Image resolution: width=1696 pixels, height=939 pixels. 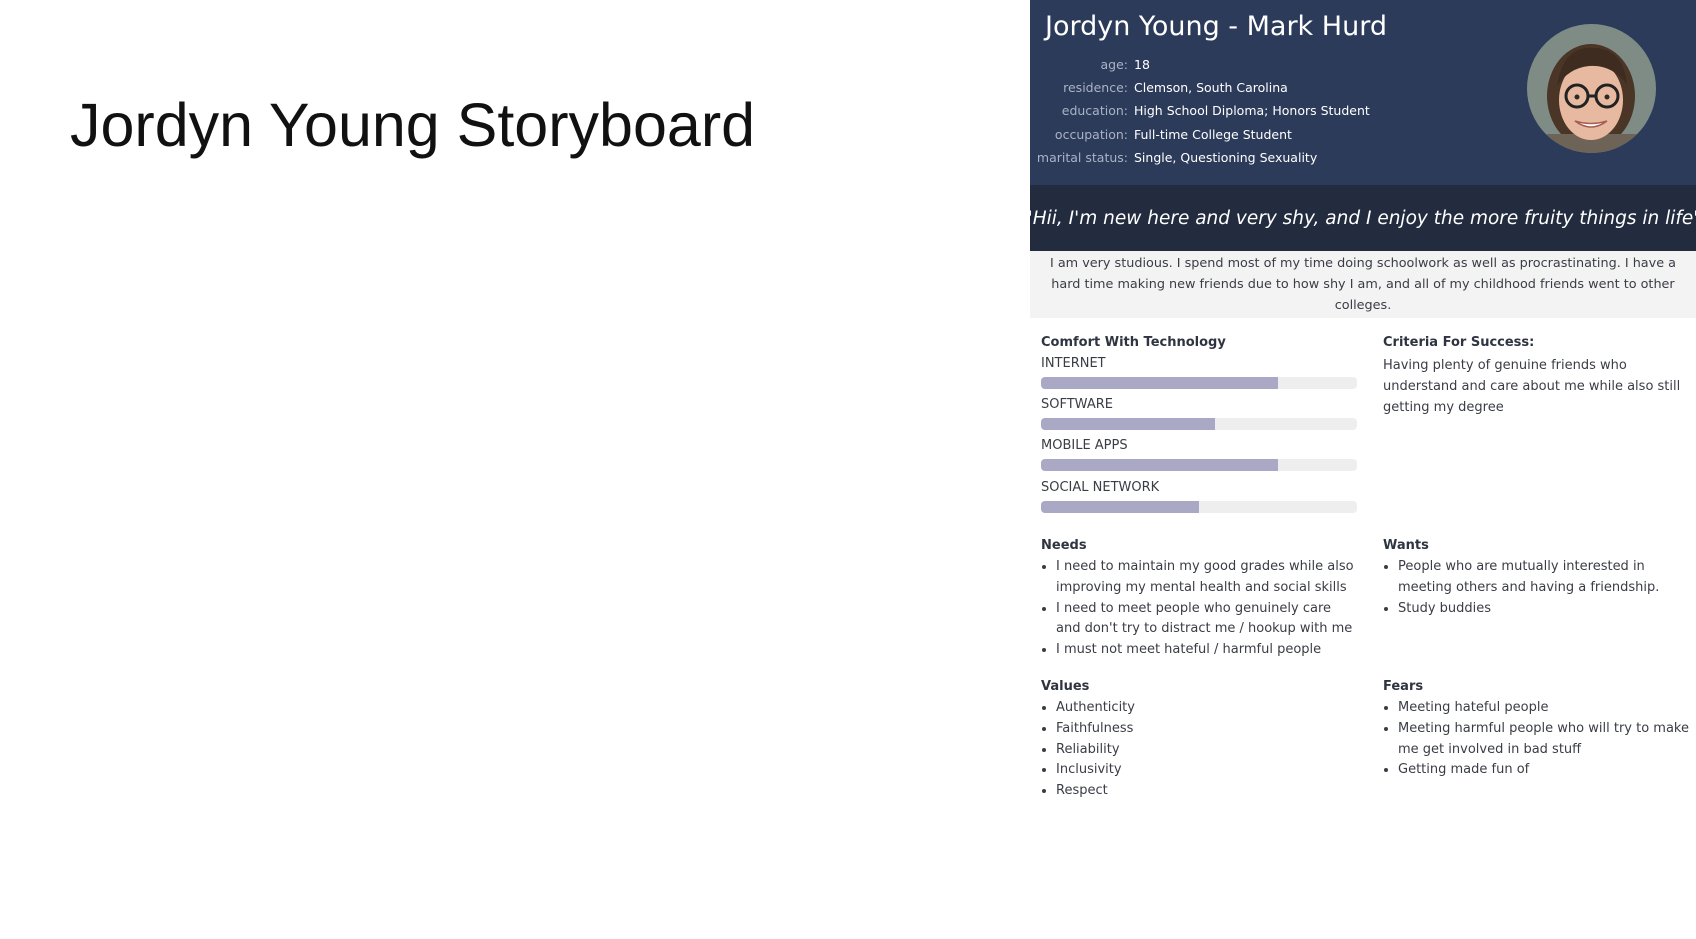 What do you see at coordinates (1206, 650) in the screenshot?
I see `list-item: I must not meet hateful / harmful people` at bounding box center [1206, 650].